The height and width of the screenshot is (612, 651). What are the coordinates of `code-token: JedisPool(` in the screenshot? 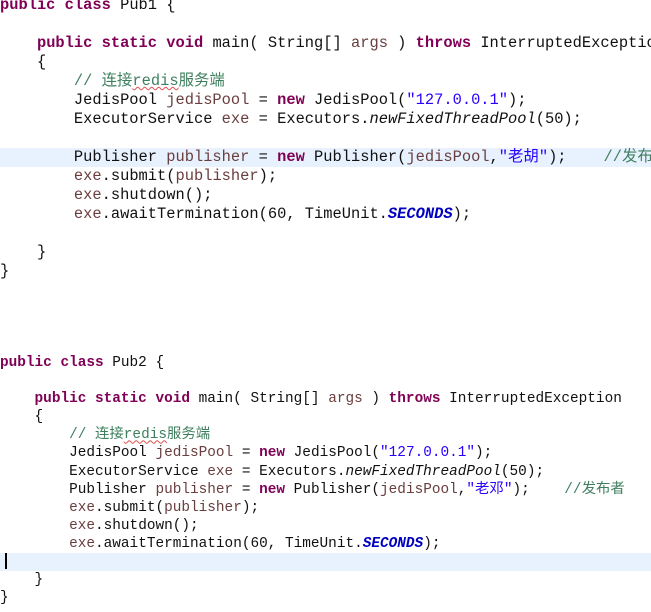 It's located at (333, 453).